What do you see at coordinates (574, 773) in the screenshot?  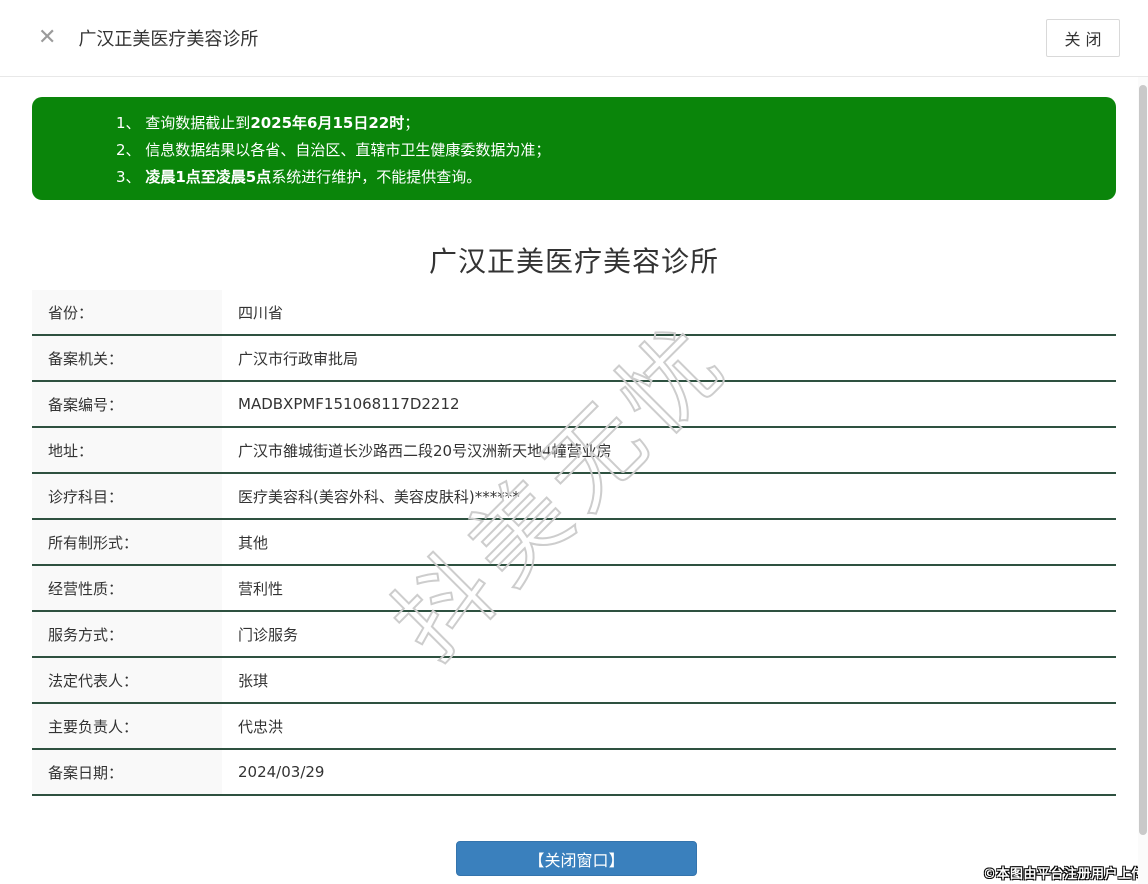 I see `table-row: 备案日期： 2024/03/29` at bounding box center [574, 773].